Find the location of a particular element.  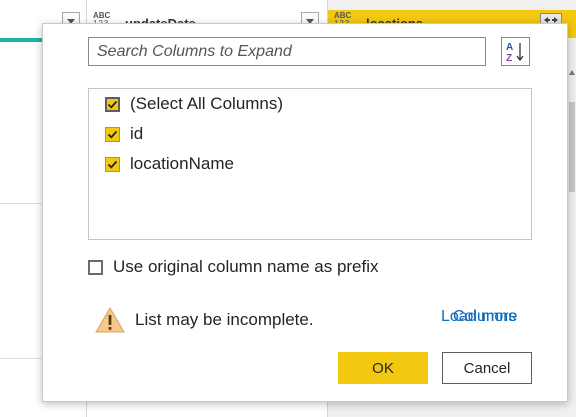

list-item-label: id is located at coordinates (137, 133).